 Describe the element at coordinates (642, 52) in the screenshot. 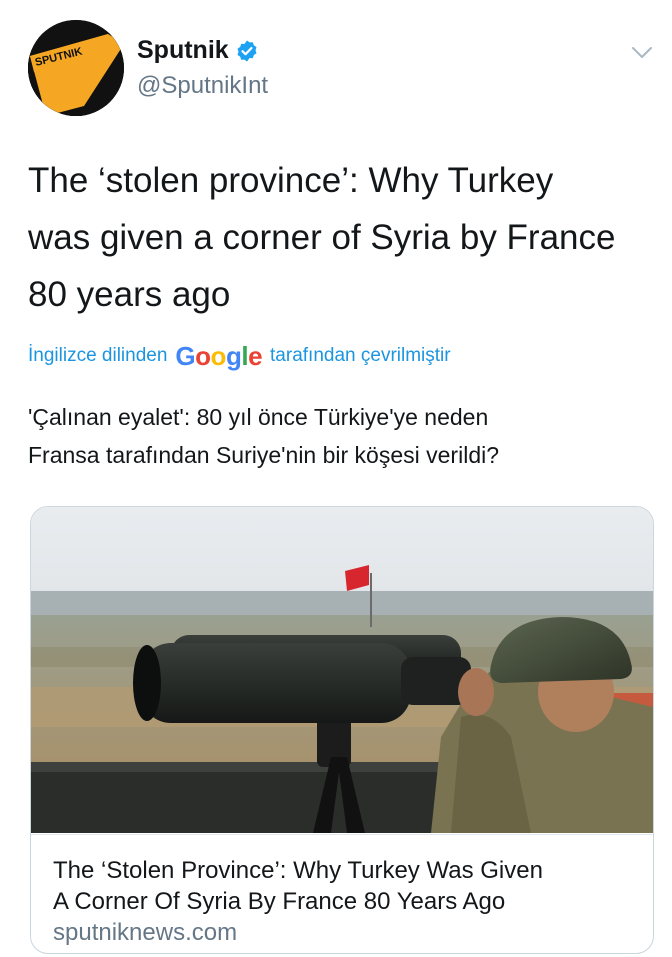

I see `chevron-down-icon` at that location.